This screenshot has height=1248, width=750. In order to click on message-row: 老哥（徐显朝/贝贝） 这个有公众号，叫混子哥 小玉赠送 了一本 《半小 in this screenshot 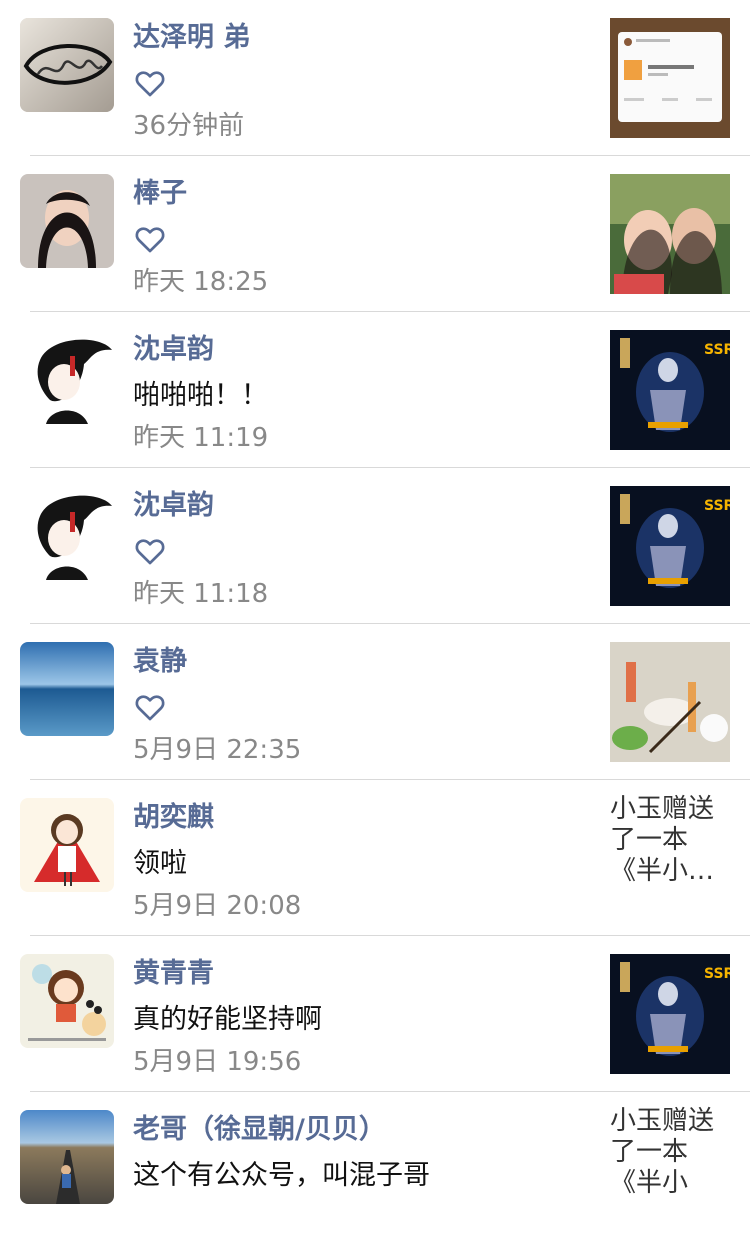, I will do `click(375, 1170)`.